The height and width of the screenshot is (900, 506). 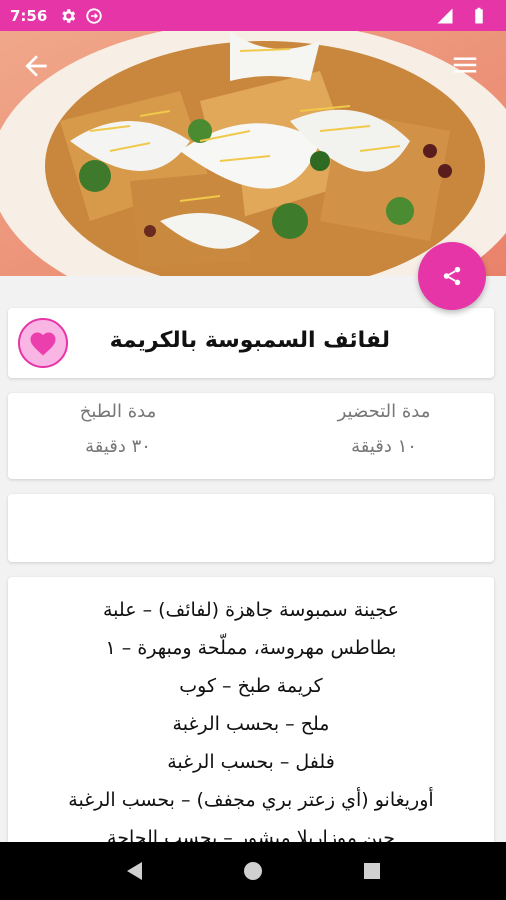 I want to click on nav-recents-button, so click(x=372, y=871).